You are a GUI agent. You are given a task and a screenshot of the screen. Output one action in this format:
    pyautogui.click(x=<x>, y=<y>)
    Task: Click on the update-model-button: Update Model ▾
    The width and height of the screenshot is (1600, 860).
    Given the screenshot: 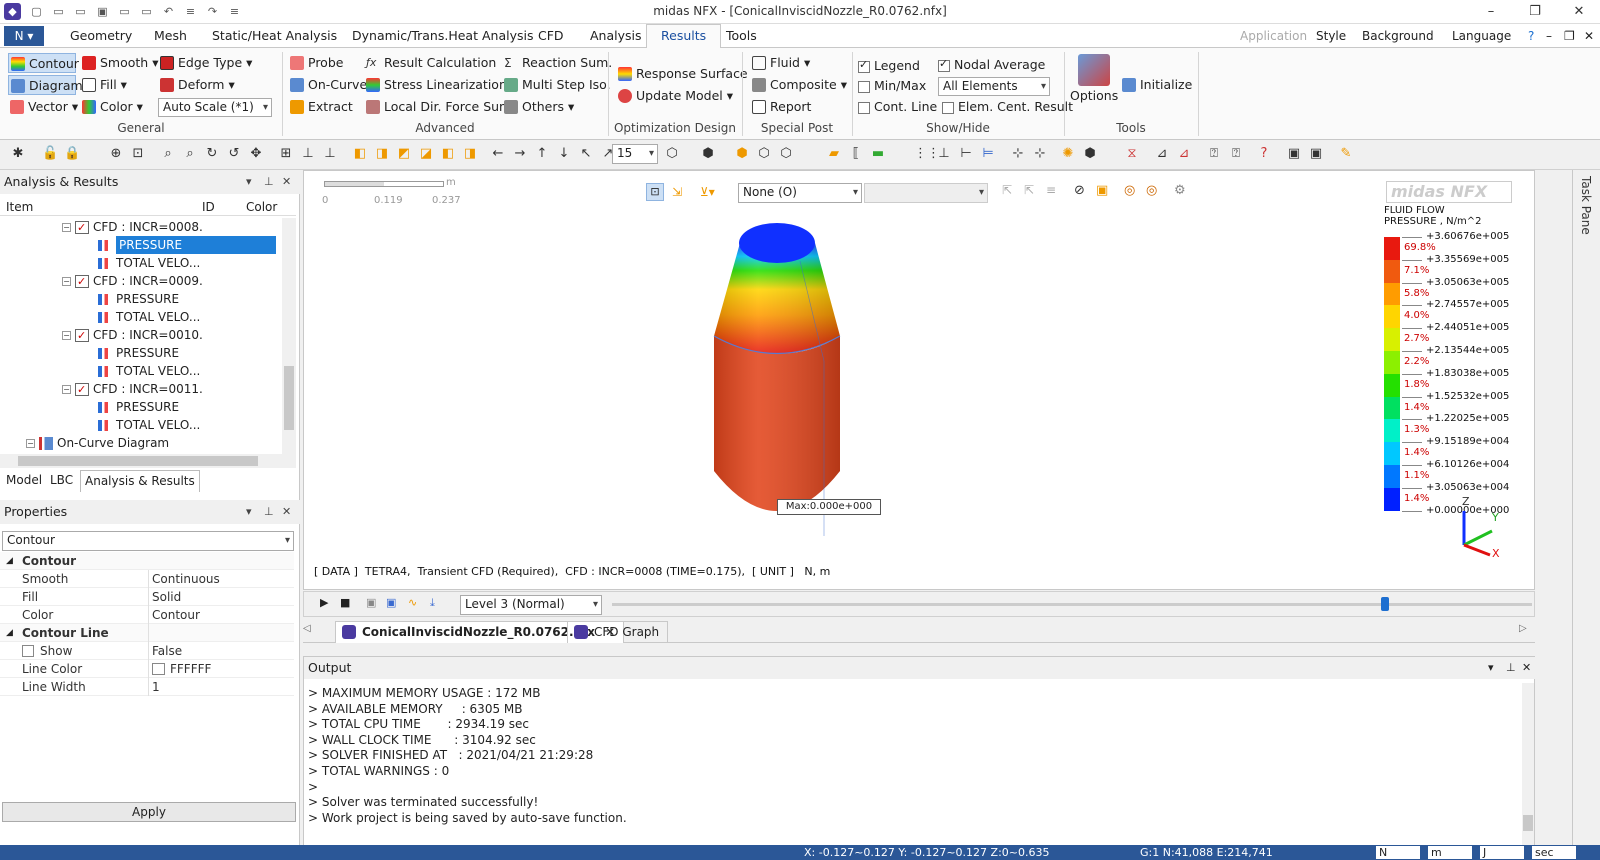 What is the action you would take?
    pyautogui.click(x=674, y=96)
    